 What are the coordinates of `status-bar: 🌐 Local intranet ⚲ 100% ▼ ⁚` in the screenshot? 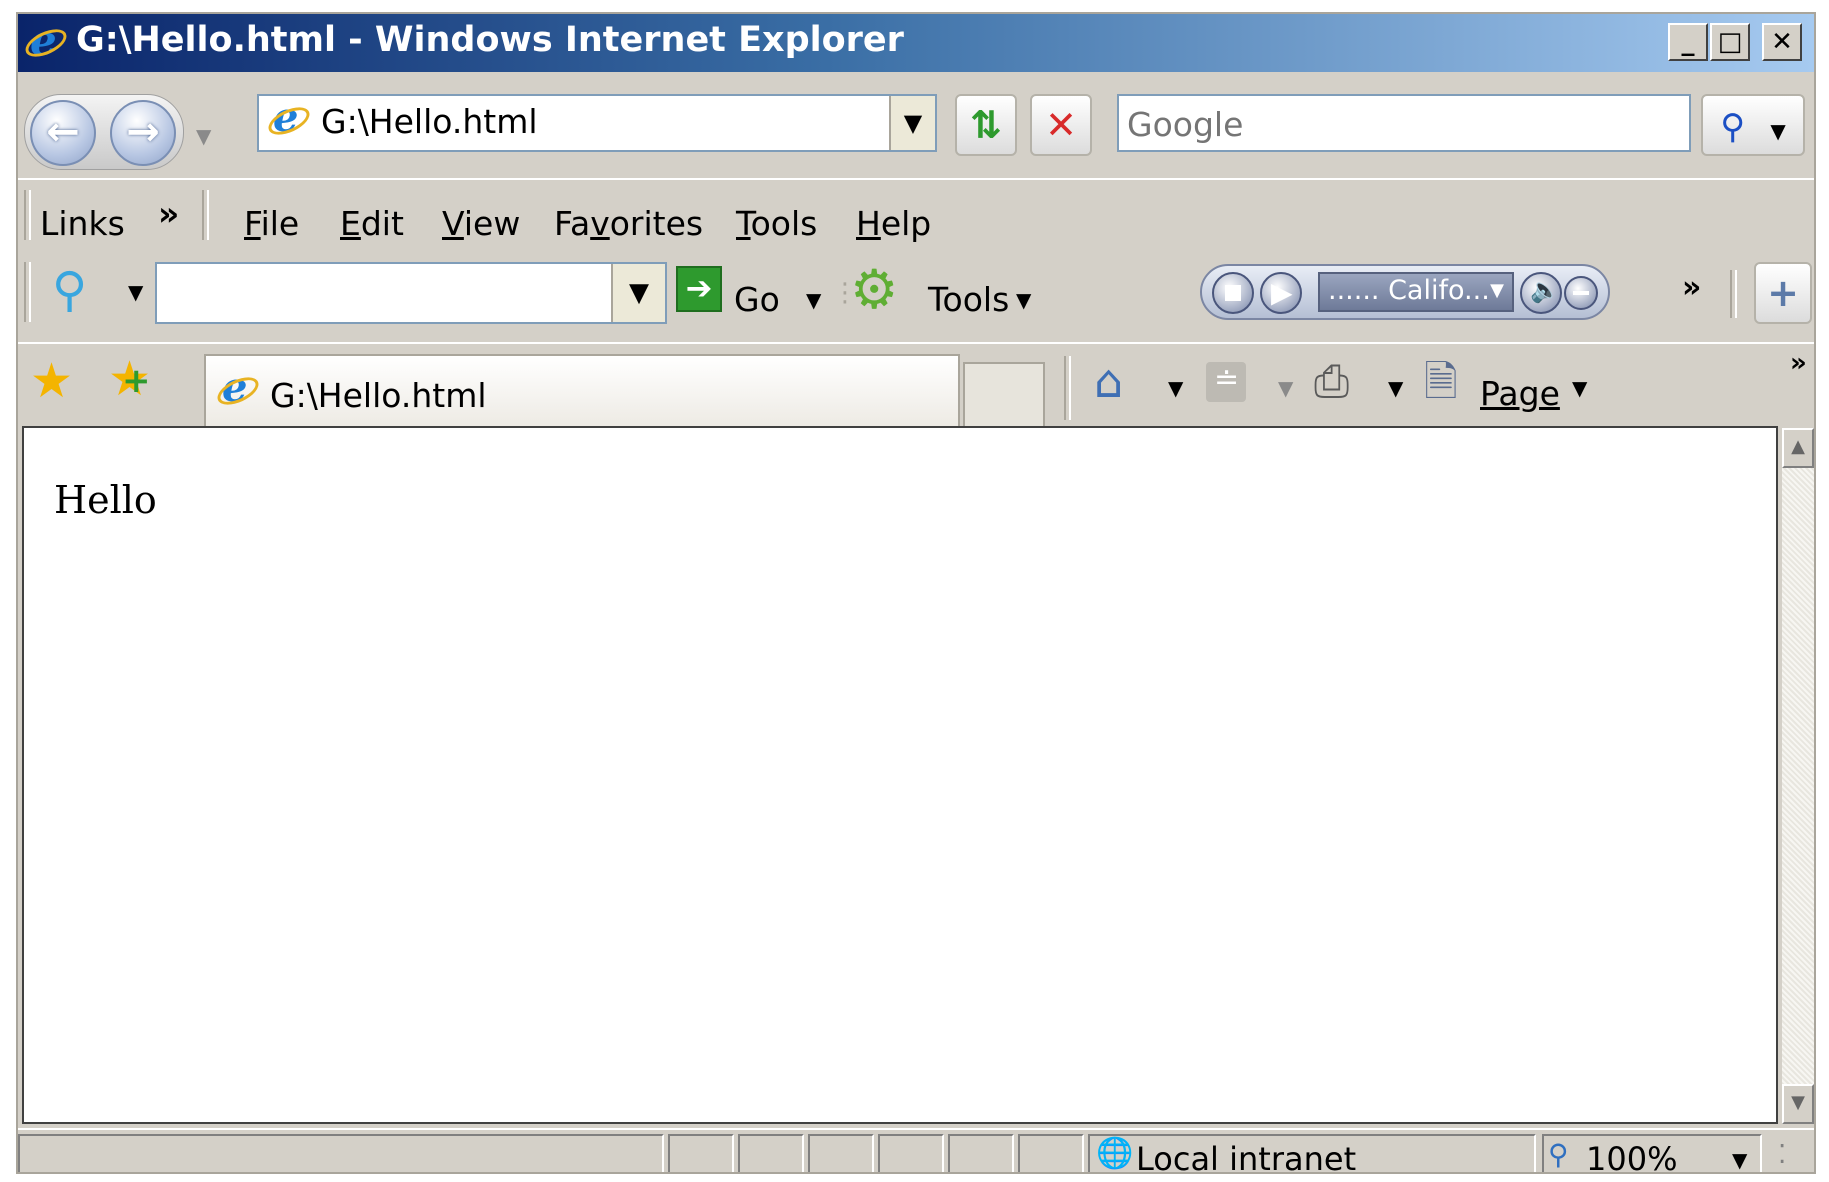 It's located at (916, 1150).